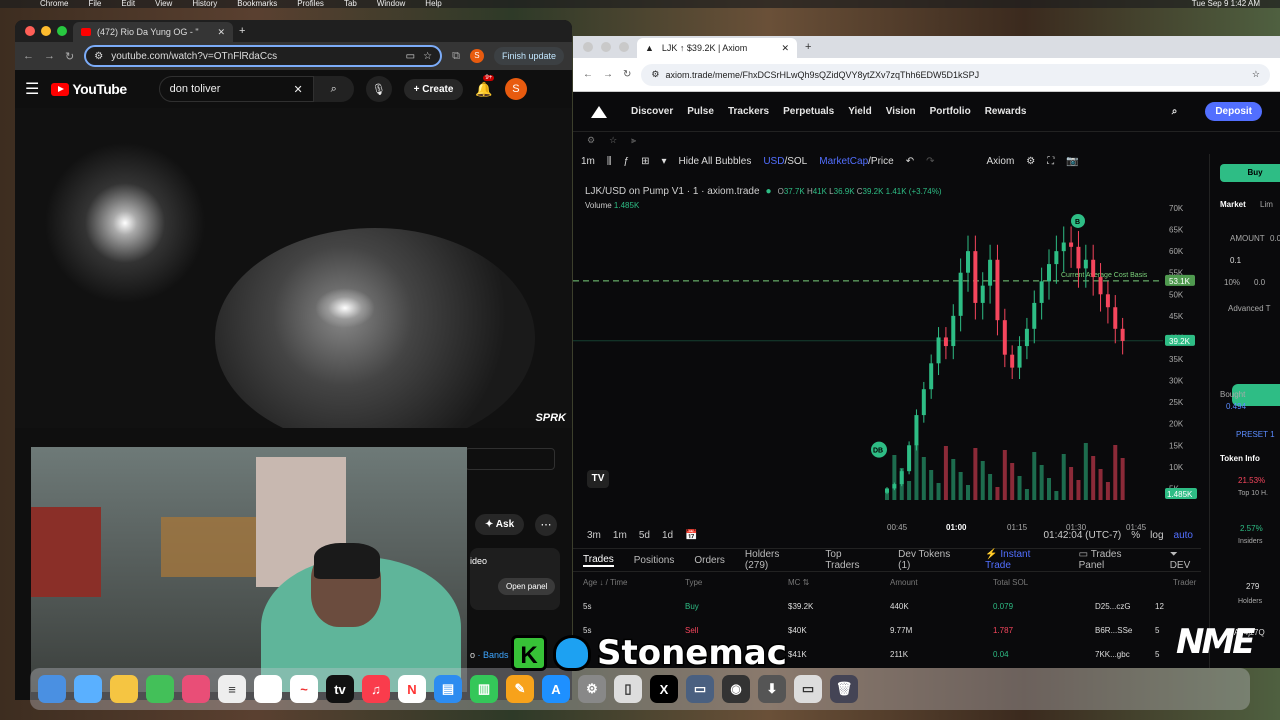 The height and width of the screenshot is (720, 1280). I want to click on chrome-icon, so click(124, 689).